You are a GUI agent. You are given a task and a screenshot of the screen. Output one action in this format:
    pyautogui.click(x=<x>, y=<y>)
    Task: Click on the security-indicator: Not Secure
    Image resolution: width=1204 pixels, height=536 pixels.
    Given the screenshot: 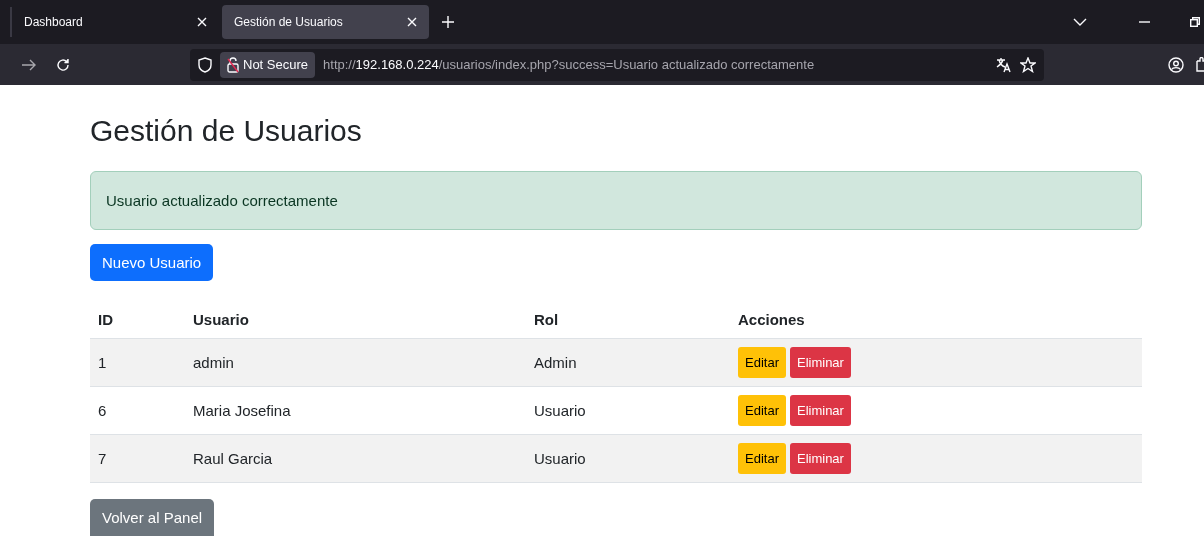 What is the action you would take?
    pyautogui.click(x=268, y=64)
    